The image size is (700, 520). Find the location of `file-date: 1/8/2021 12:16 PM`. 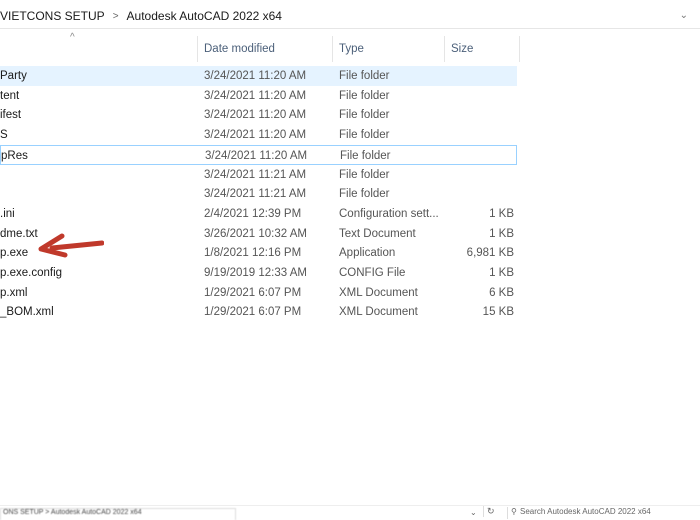

file-date: 1/8/2021 12:16 PM is located at coordinates (253, 253).